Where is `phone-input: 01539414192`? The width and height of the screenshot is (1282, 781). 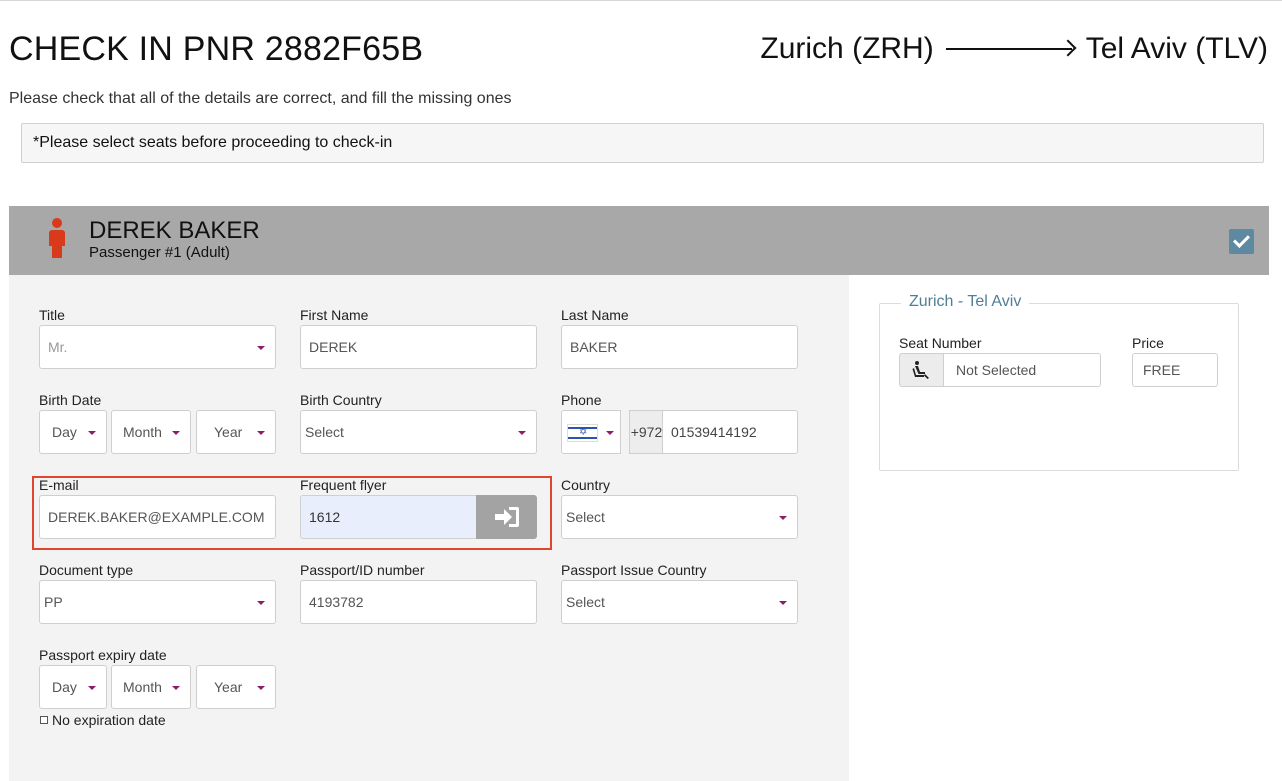
phone-input: 01539414192 is located at coordinates (730, 432).